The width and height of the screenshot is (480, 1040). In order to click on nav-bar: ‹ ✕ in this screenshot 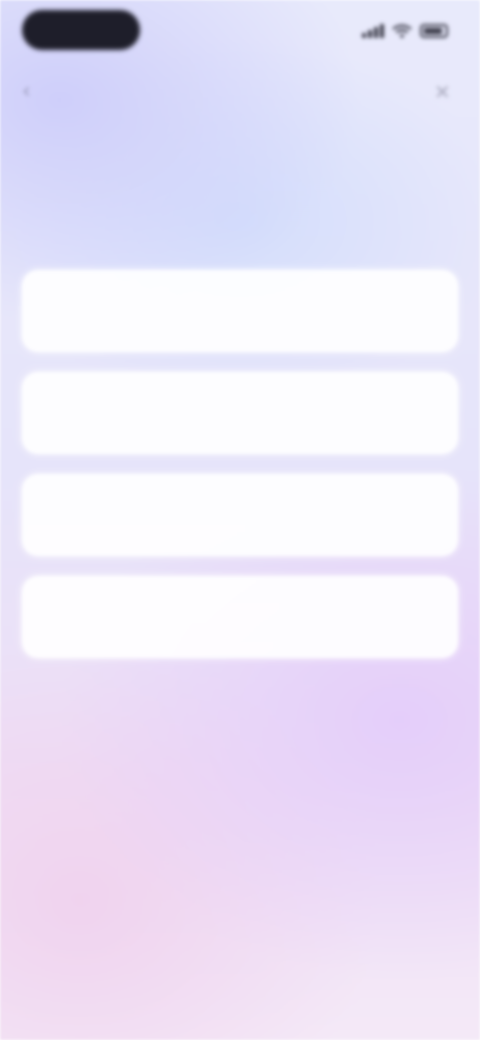, I will do `click(240, 92)`.